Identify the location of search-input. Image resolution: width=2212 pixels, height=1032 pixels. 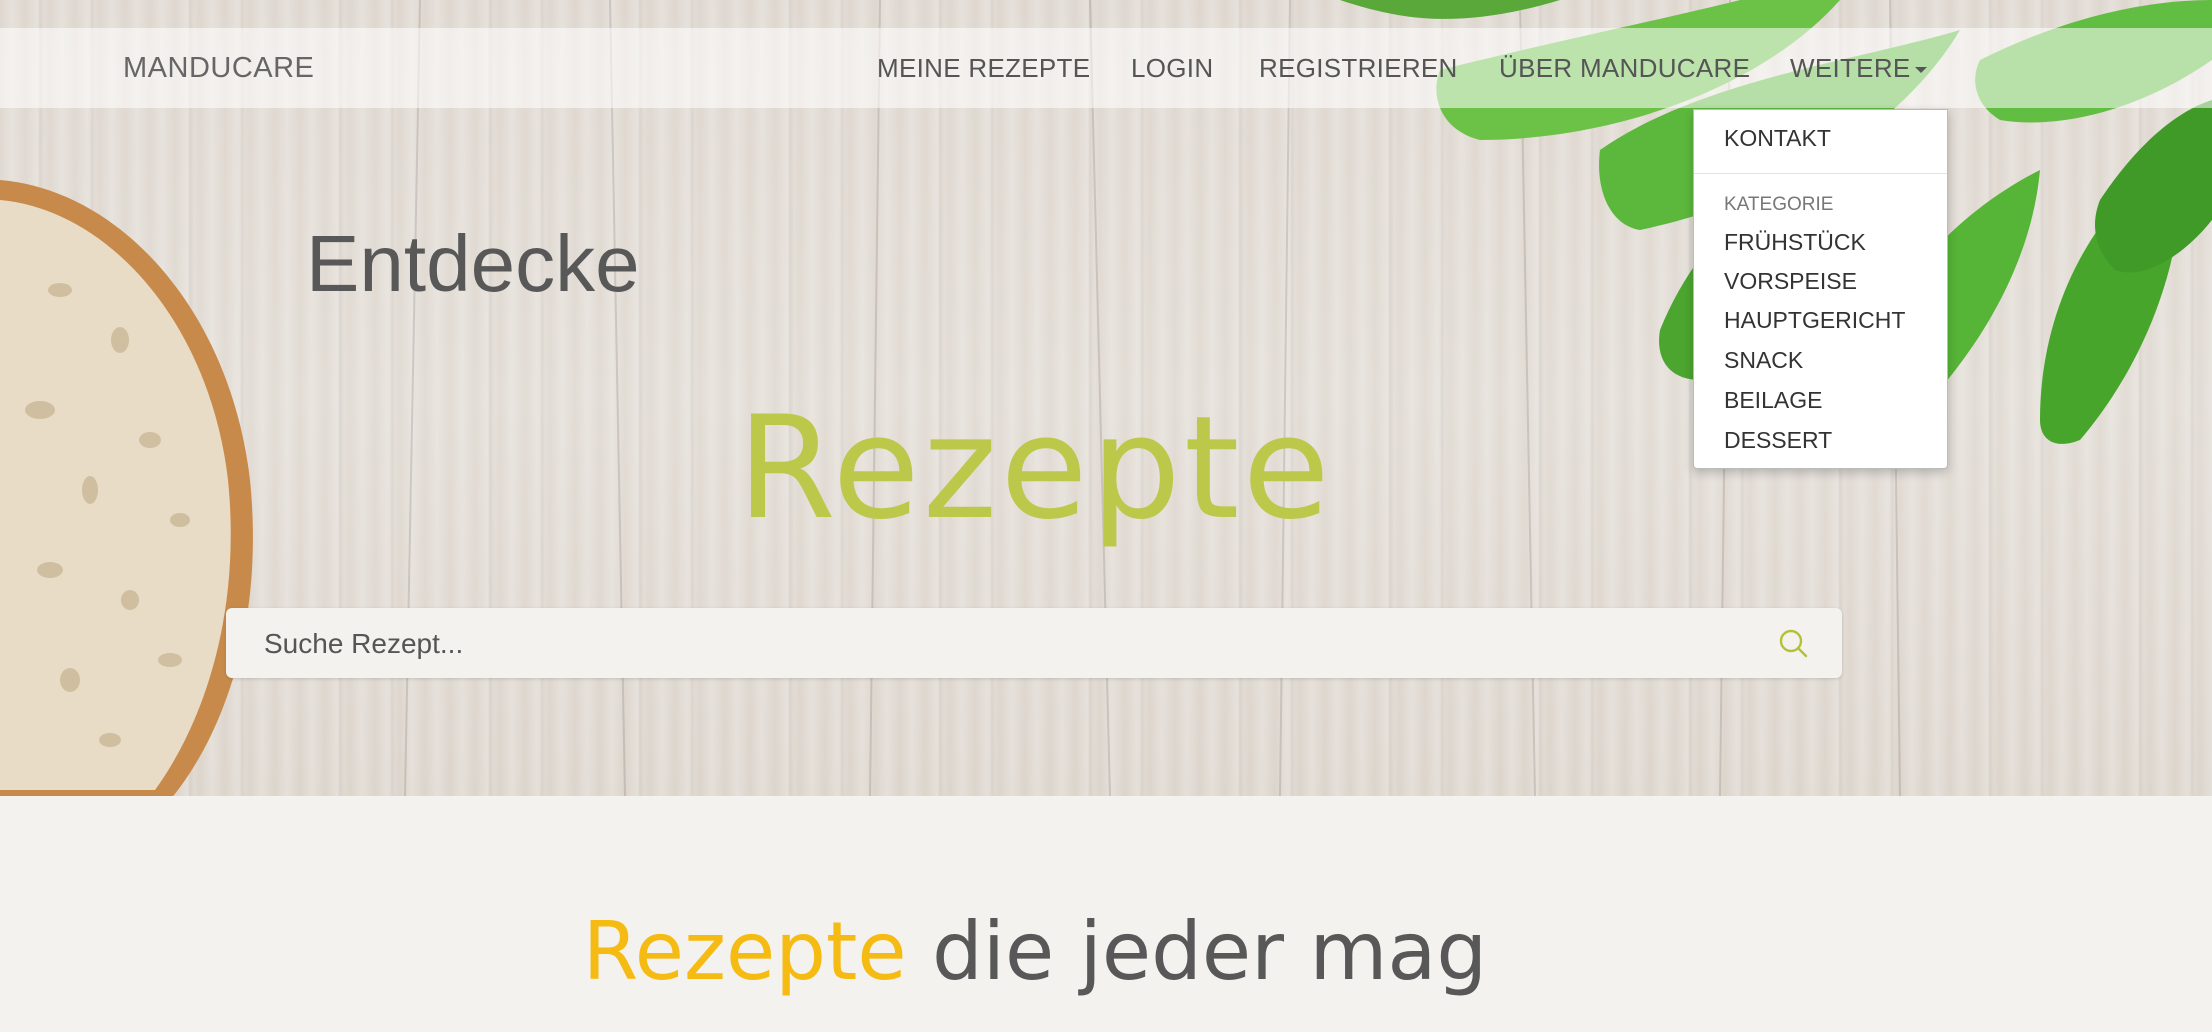
(1004, 644).